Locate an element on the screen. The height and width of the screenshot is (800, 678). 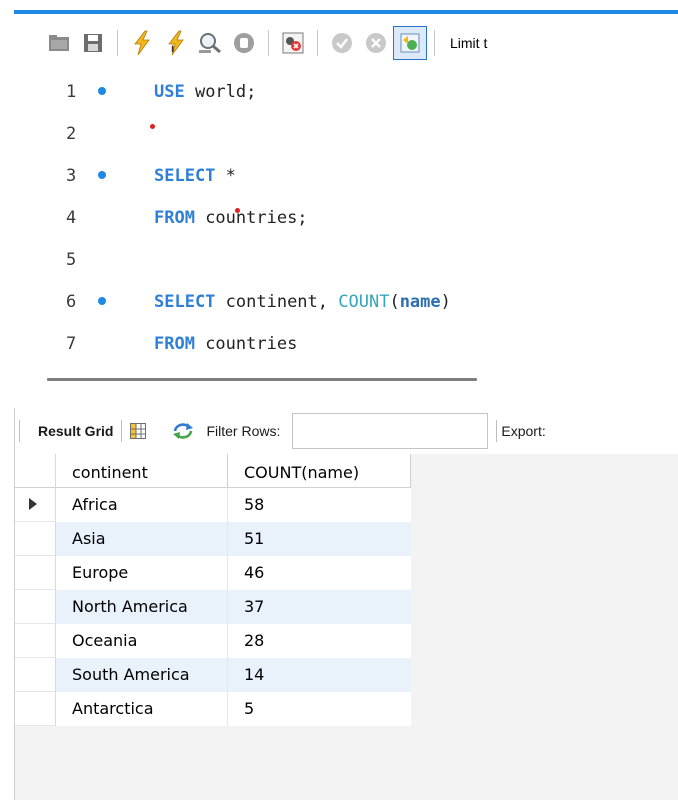
code-token: name is located at coordinates (420, 302).